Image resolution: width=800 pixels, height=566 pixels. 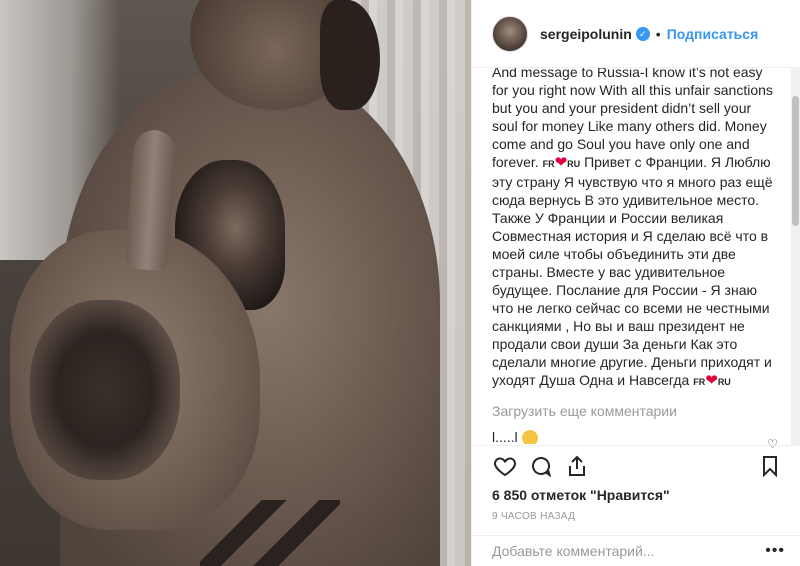 What do you see at coordinates (105, 390) in the screenshot?
I see `eagle-tattoo` at bounding box center [105, 390].